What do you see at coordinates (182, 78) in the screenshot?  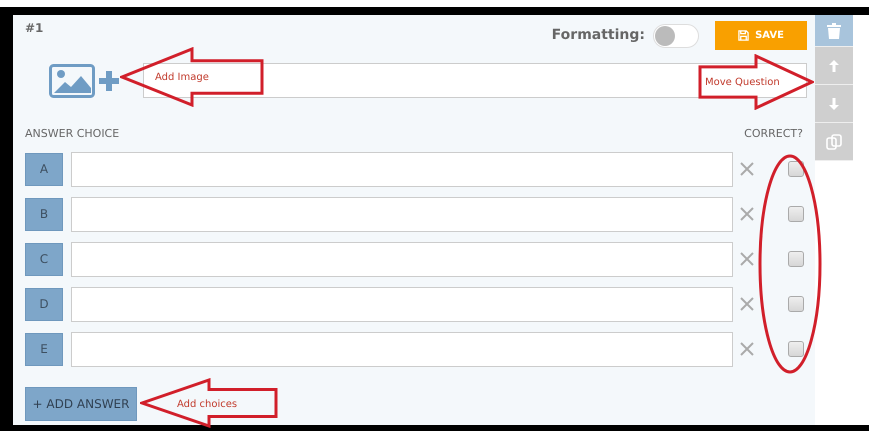 I see `annotation-label: Add Image` at bounding box center [182, 78].